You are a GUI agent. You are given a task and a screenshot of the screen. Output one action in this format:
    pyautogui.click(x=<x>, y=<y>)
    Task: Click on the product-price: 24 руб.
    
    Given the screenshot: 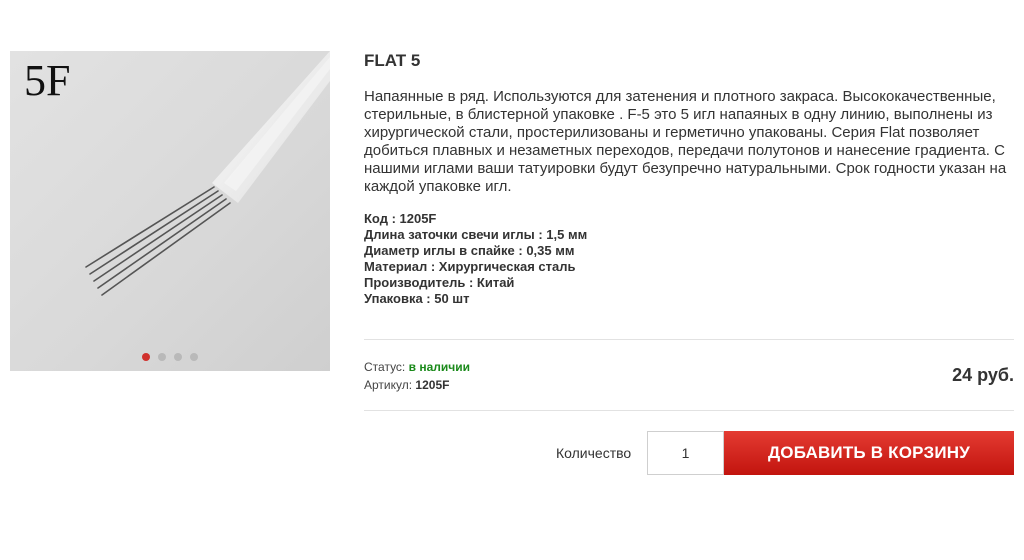 What is the action you would take?
    pyautogui.click(x=983, y=375)
    